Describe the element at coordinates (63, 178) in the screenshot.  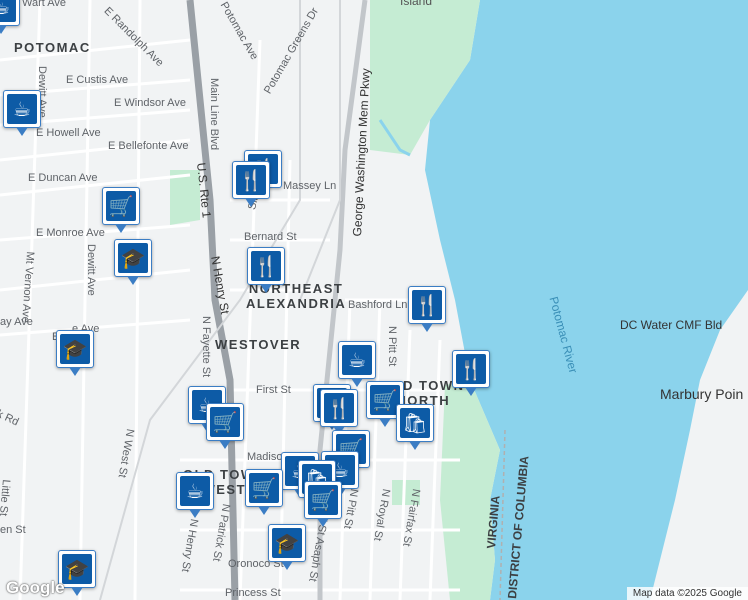
I see `street-e-duncan: E Duncan Ave` at that location.